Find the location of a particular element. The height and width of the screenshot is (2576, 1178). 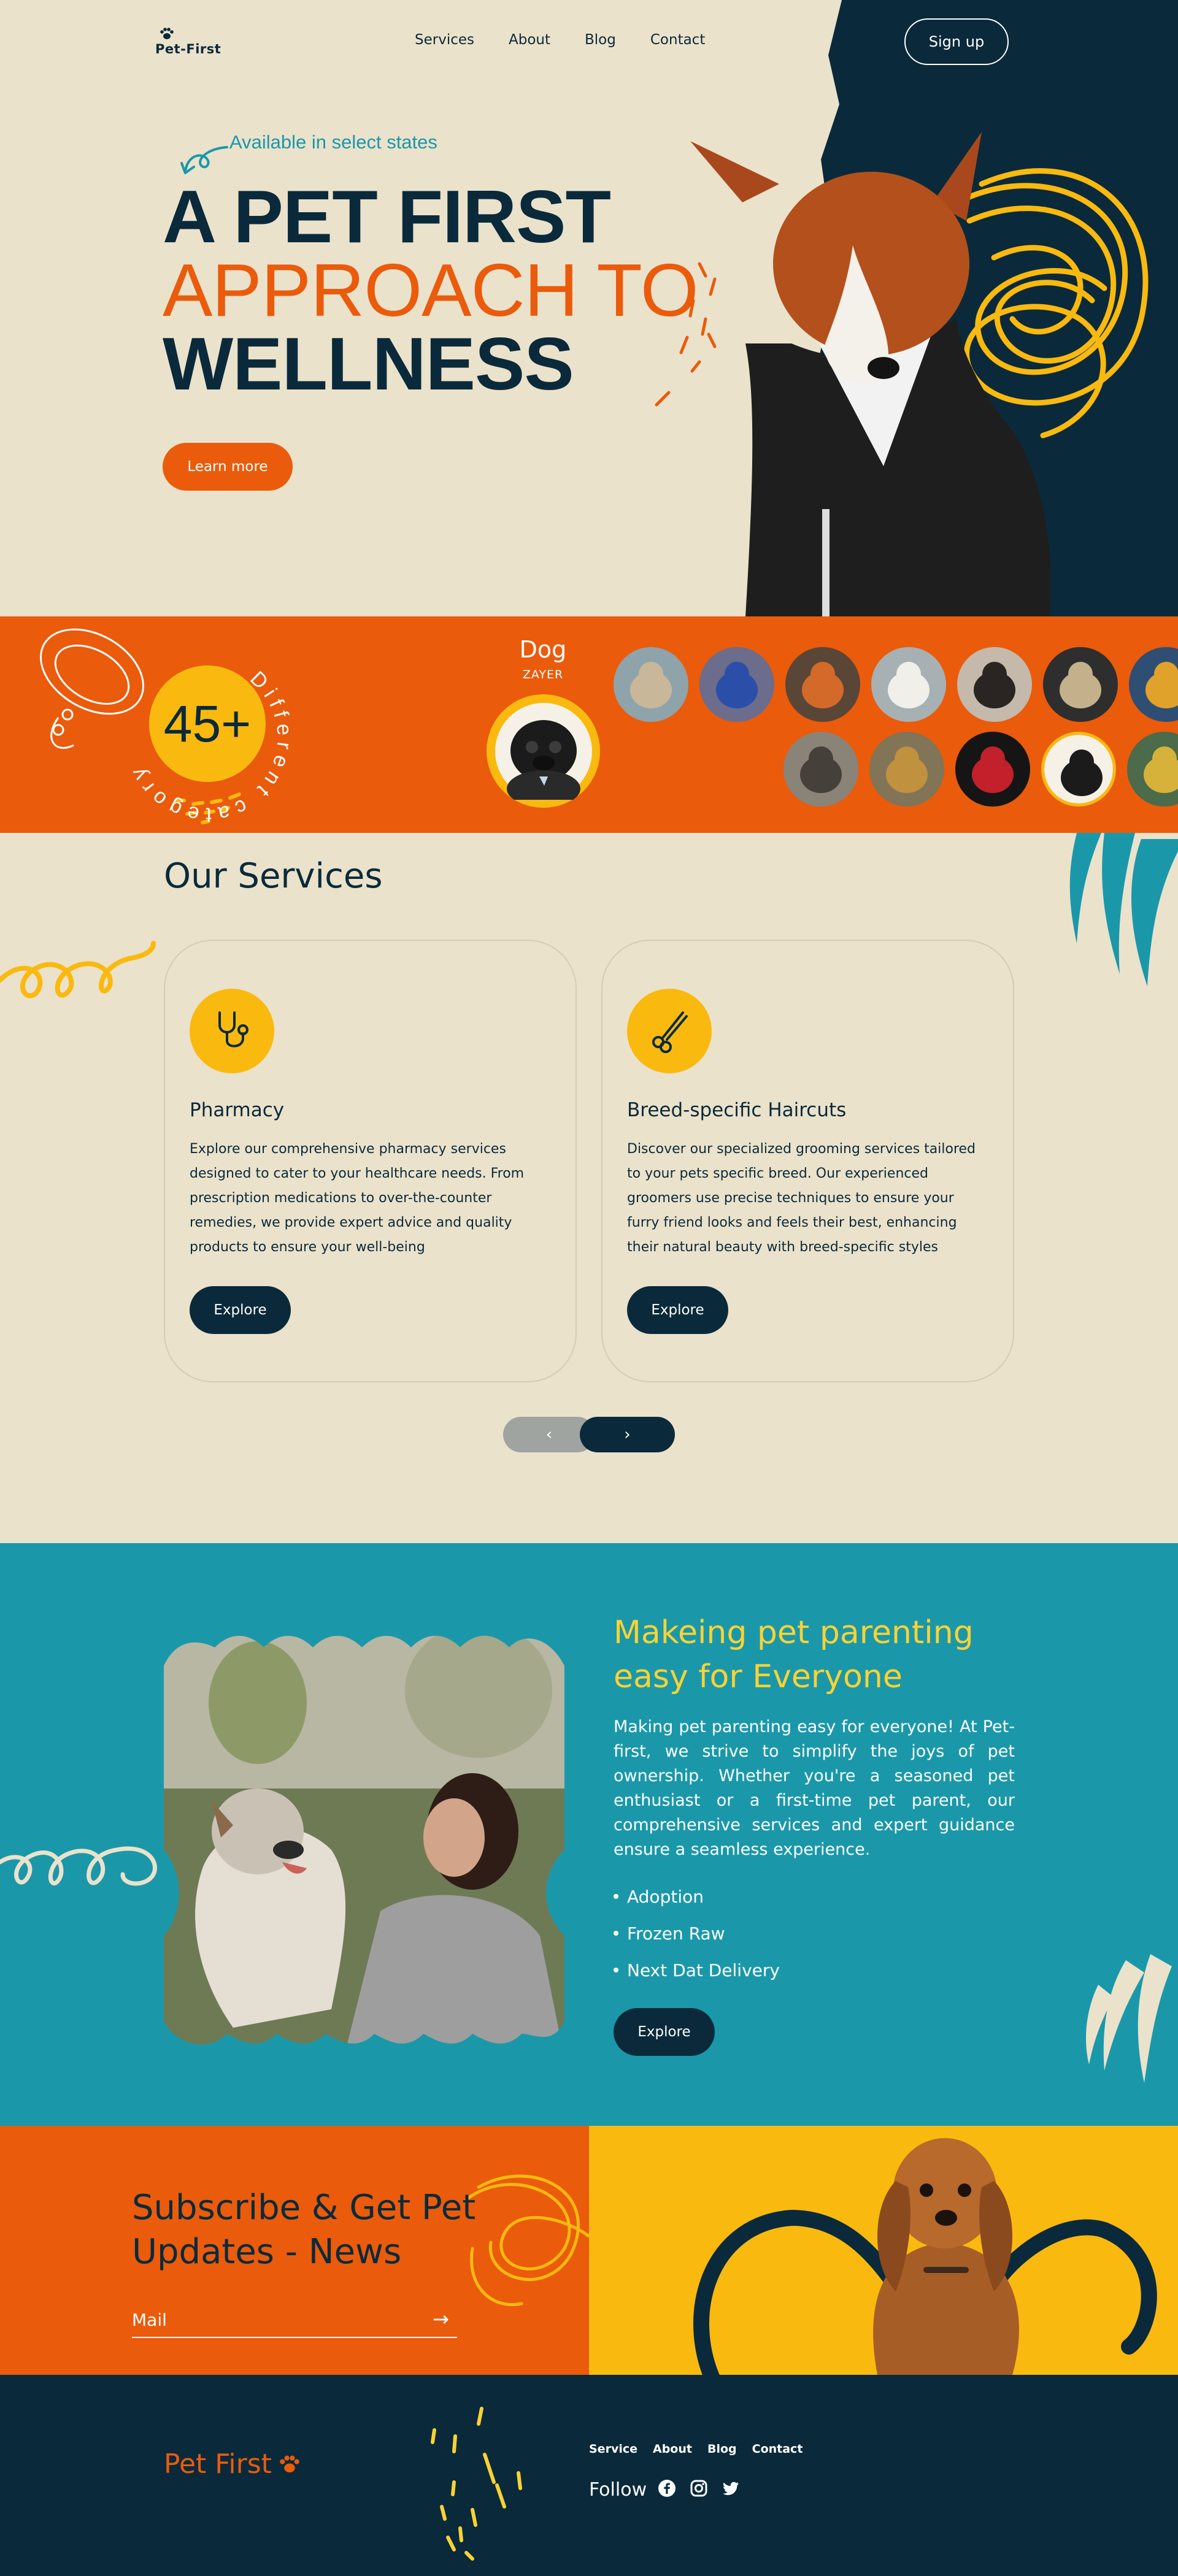

stethoscope-icon is located at coordinates (232, 1031).